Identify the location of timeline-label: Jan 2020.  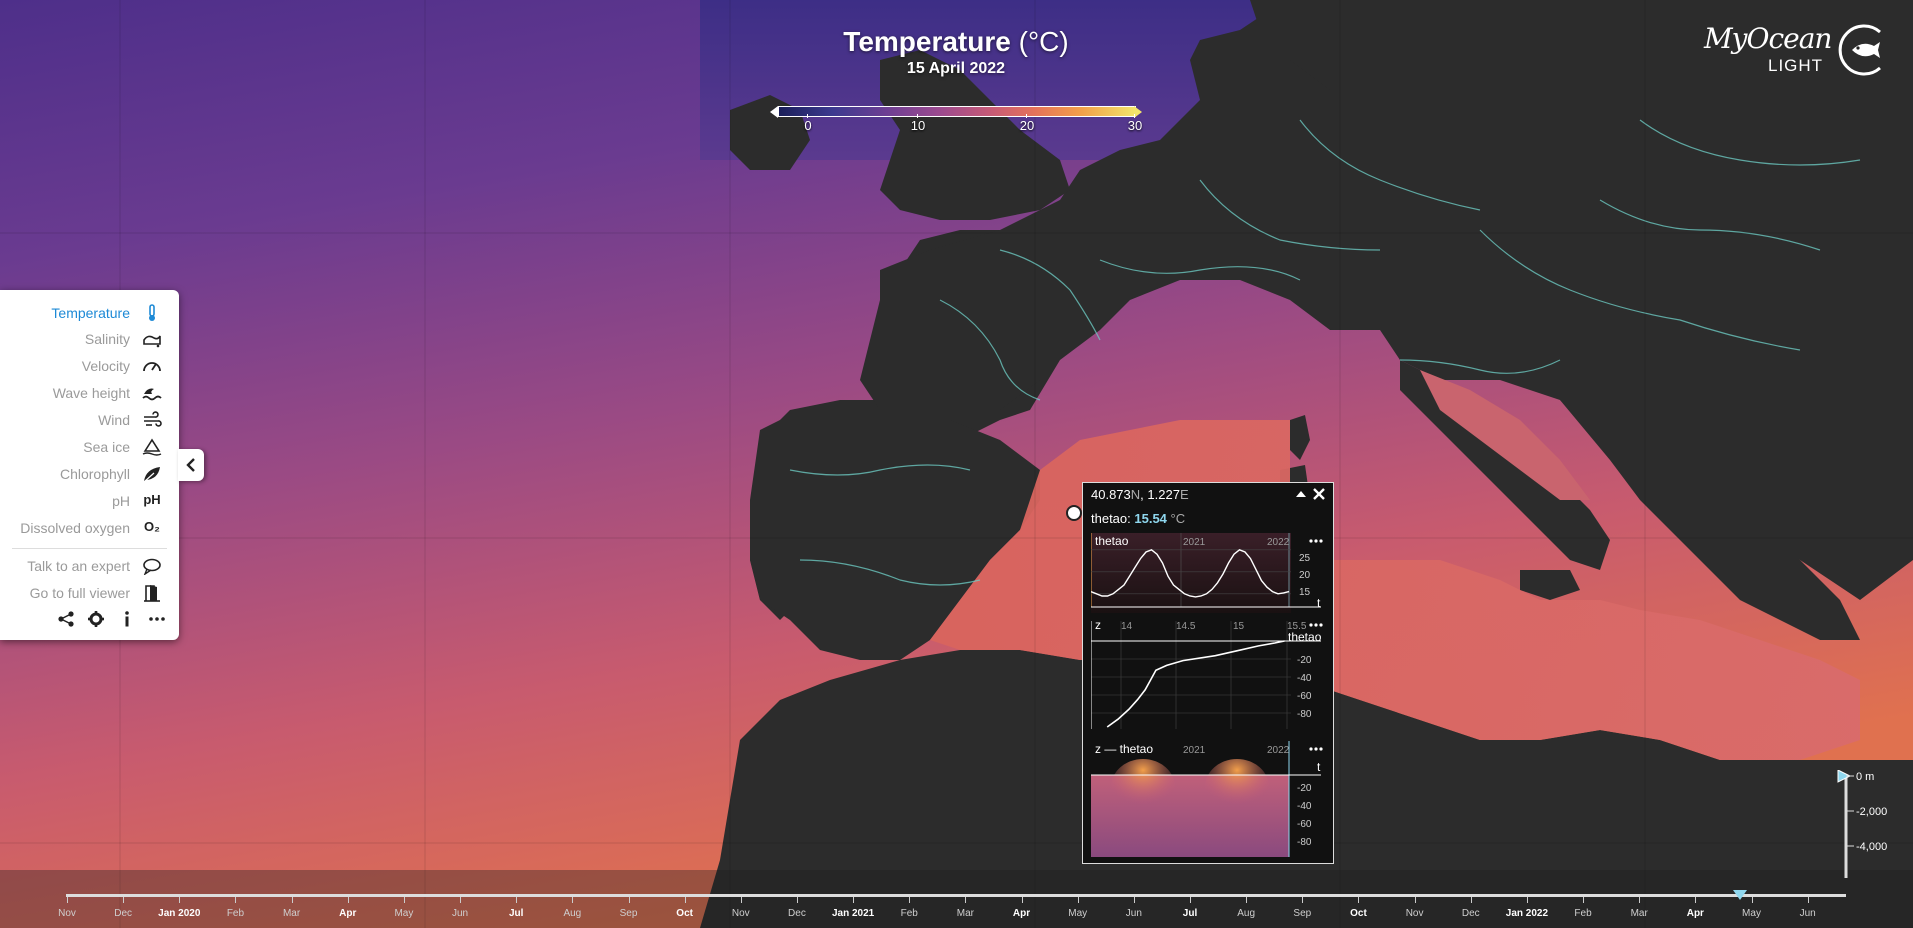
(179, 913).